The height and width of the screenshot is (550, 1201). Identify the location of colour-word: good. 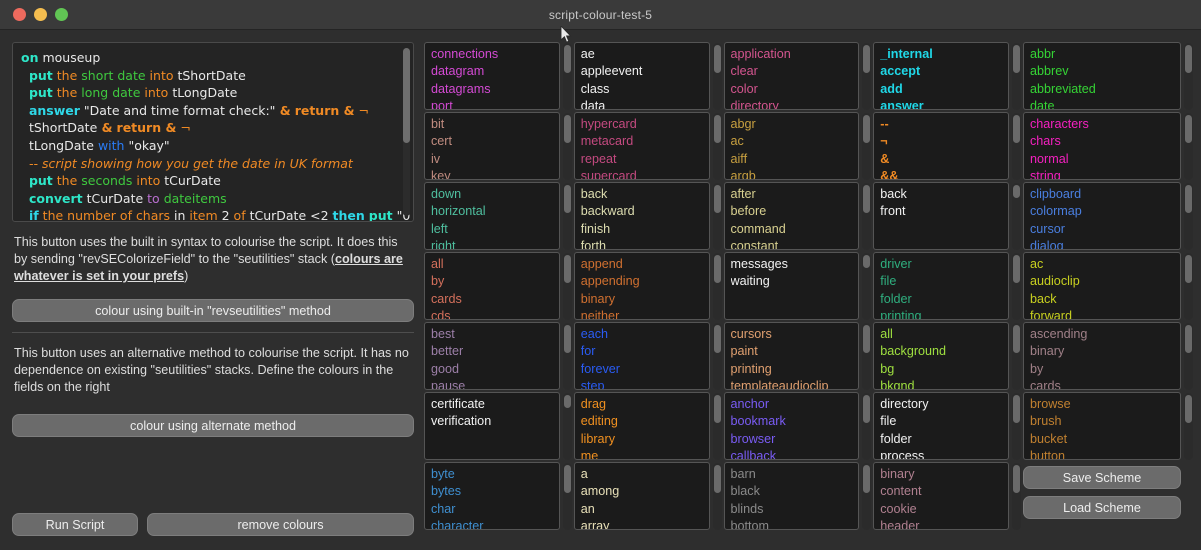
(445, 368).